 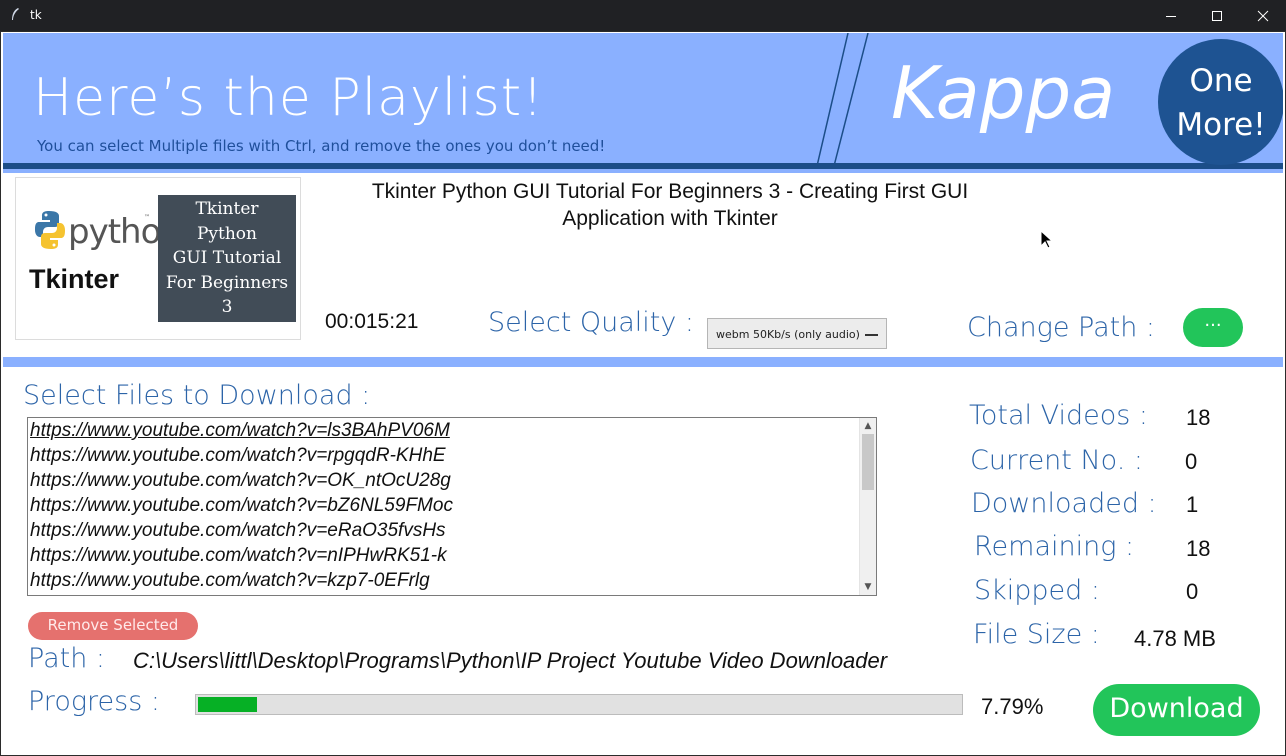 What do you see at coordinates (1047, 239) in the screenshot?
I see `mouse-cursor-icon` at bounding box center [1047, 239].